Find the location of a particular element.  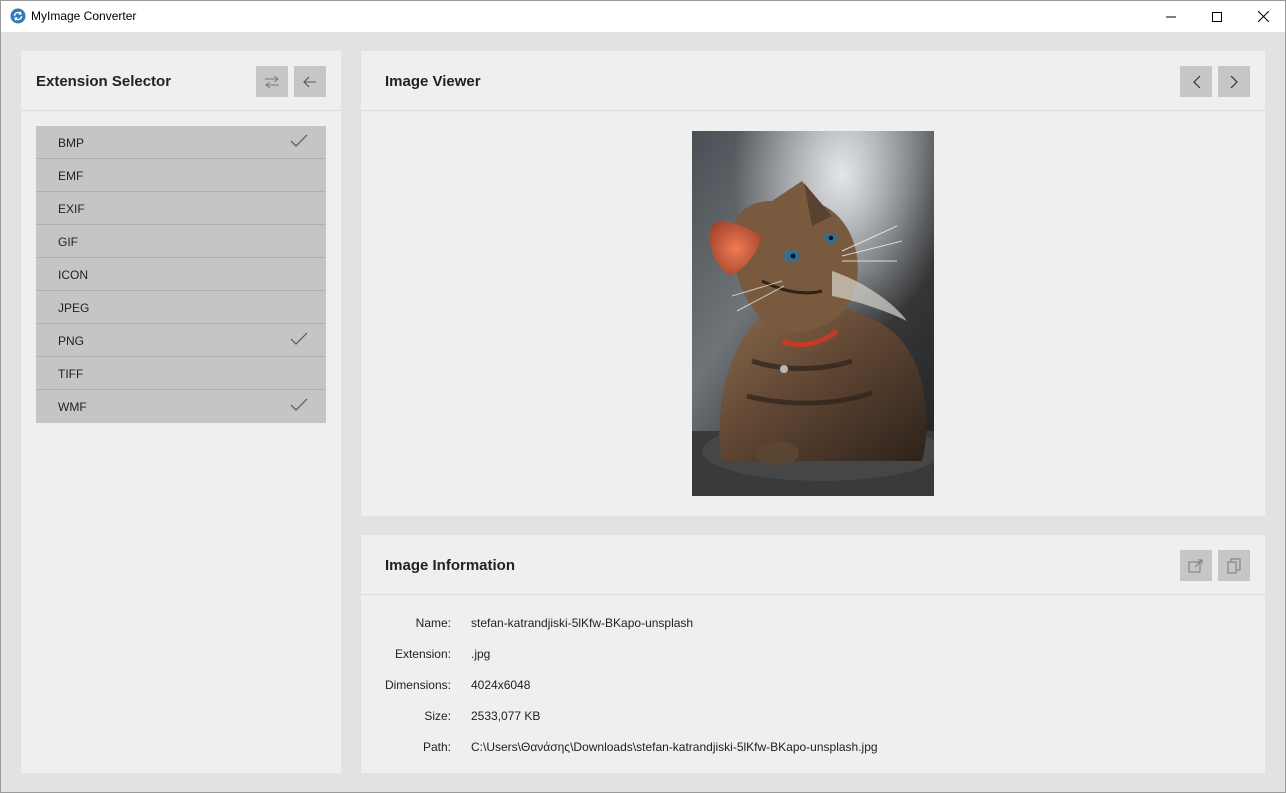

extension-label: ICON is located at coordinates (73, 275).